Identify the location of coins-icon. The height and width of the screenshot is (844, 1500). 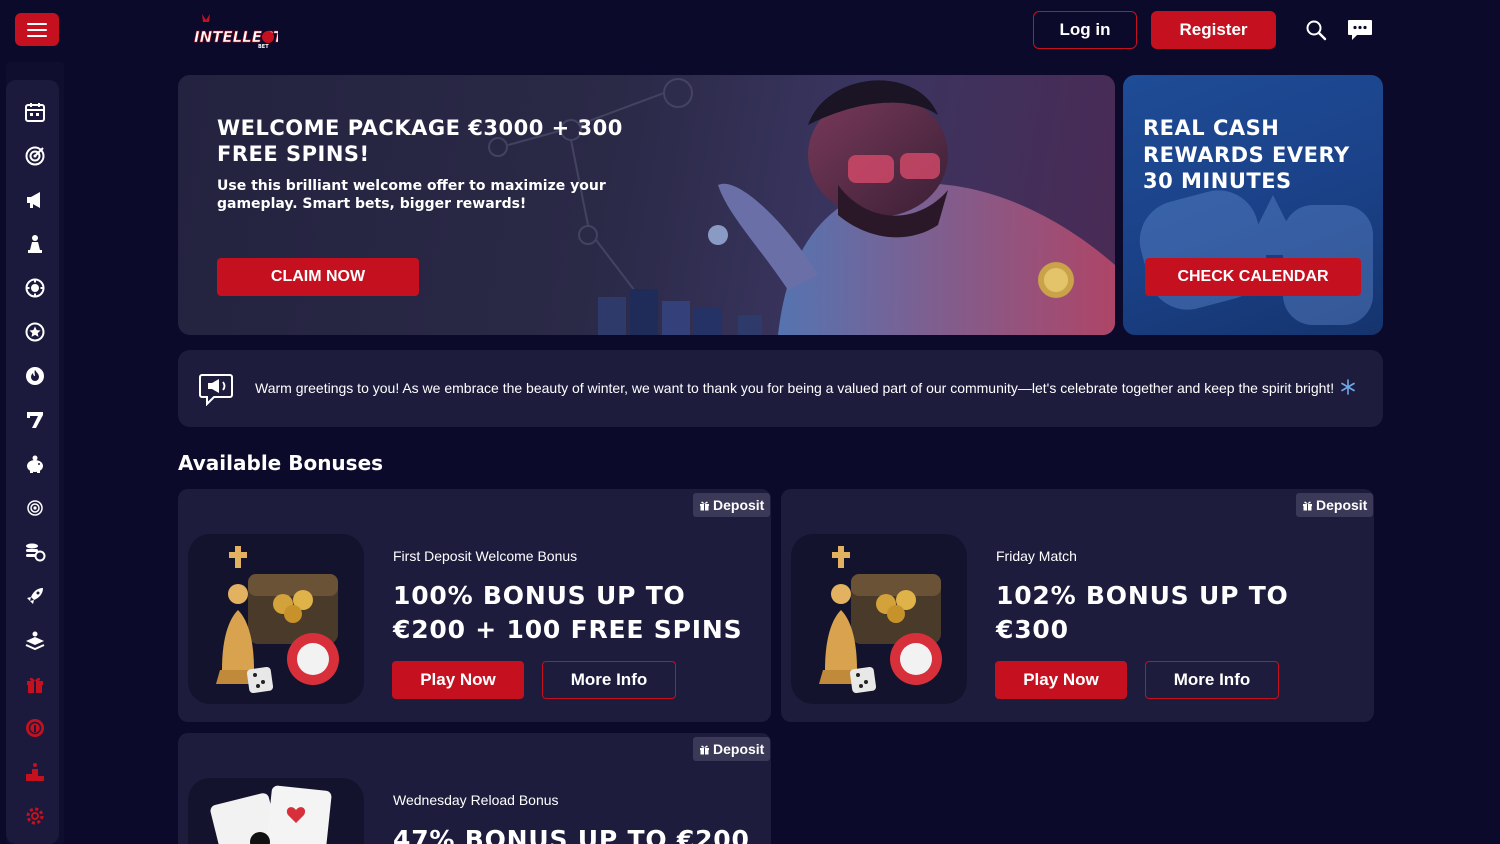
(35, 552).